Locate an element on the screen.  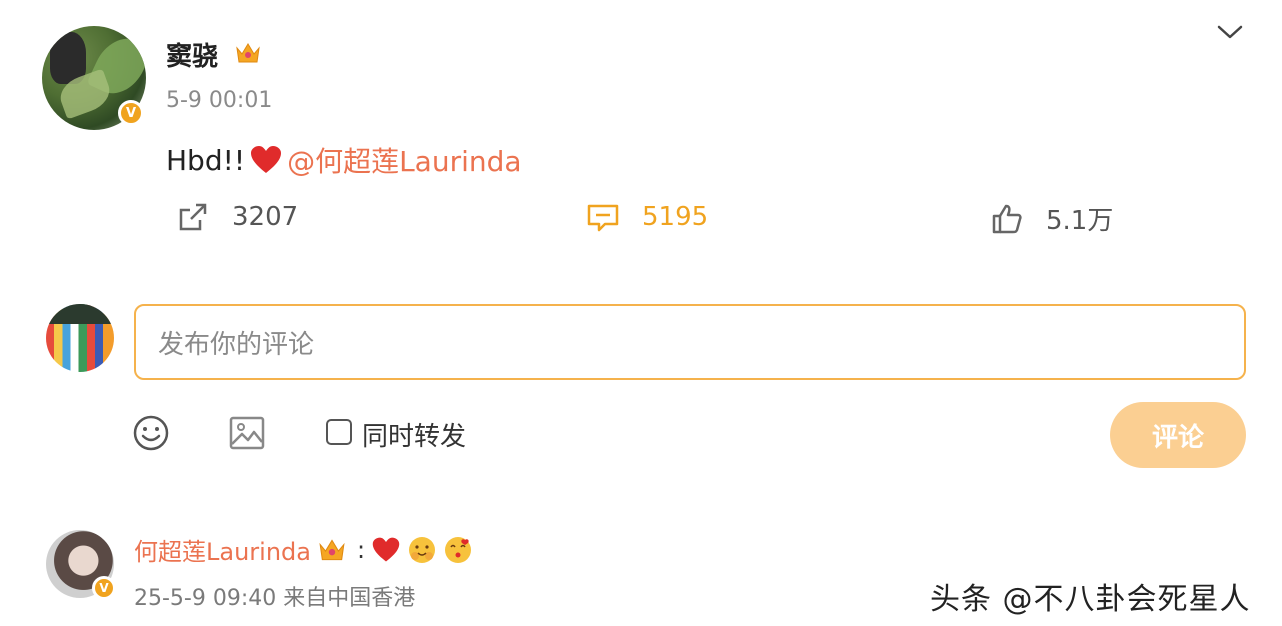
also-repost-label: 同时转发 is located at coordinates (414, 434).